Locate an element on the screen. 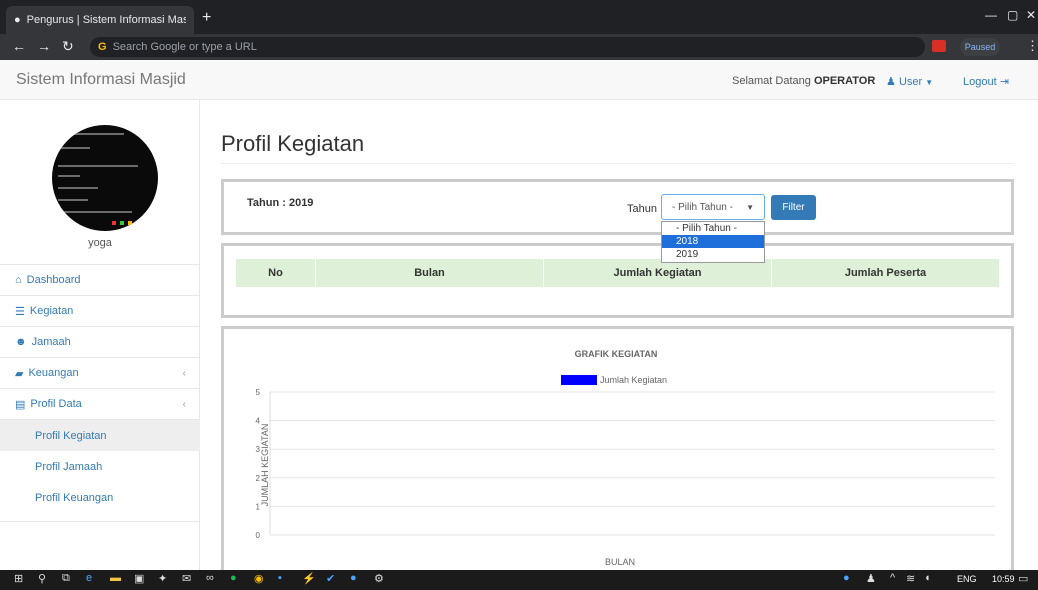 The height and width of the screenshot is (590, 1038). edge-icon: e is located at coordinates (89, 578).